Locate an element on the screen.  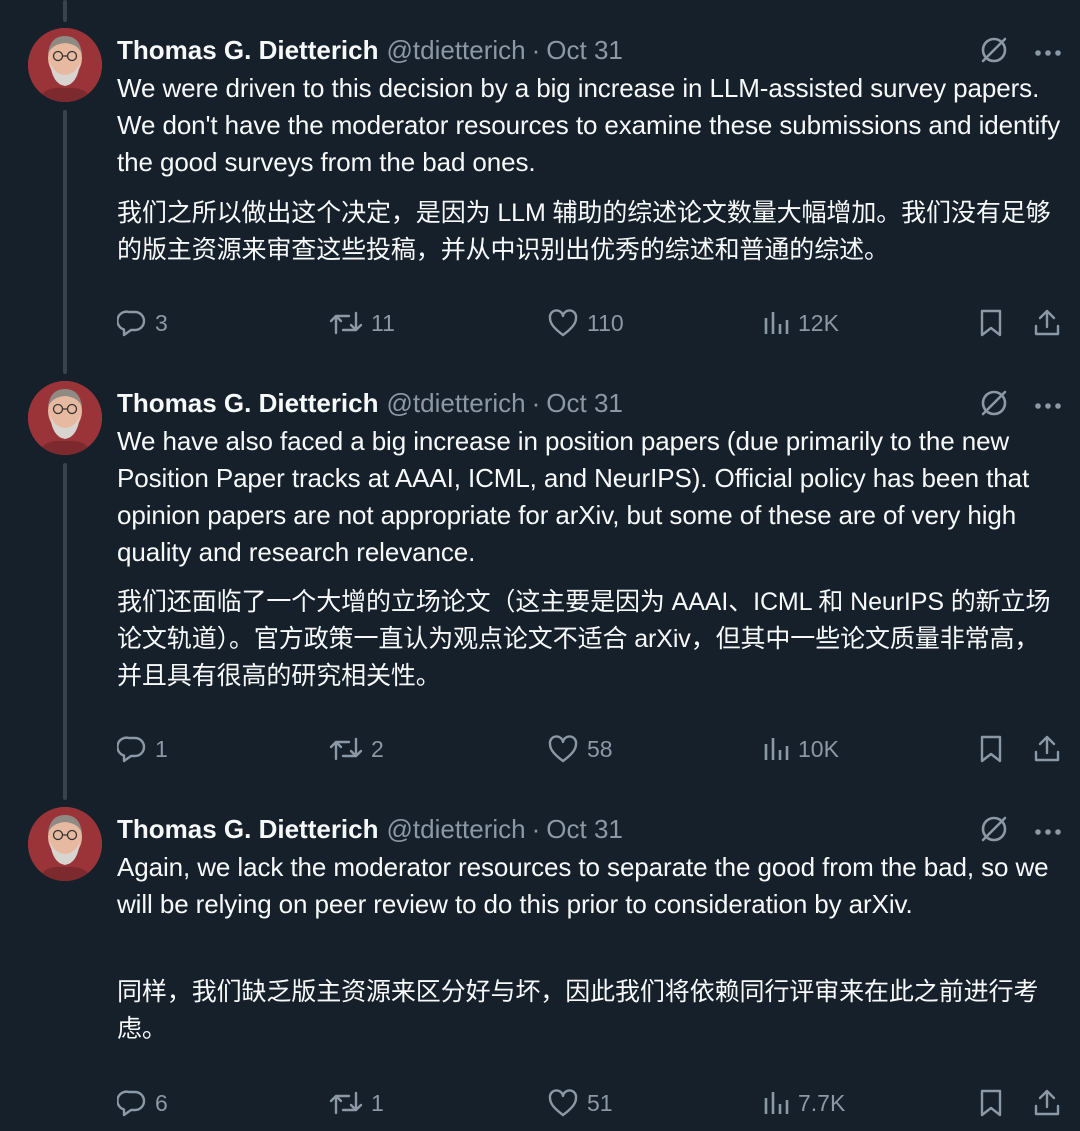
retweet-button: 2 is located at coordinates (356, 749).